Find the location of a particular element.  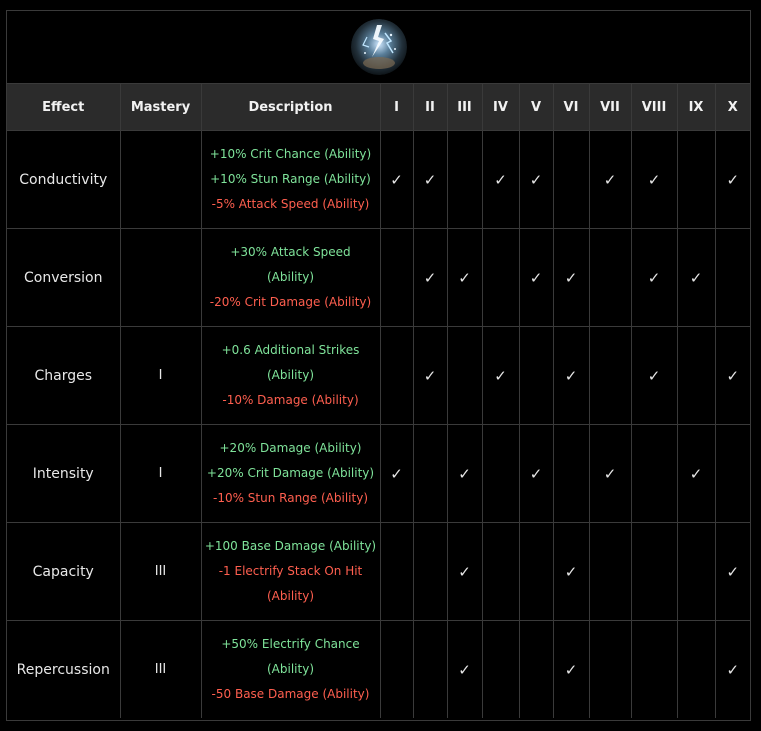

bonus-line: +30% Attack Speed is located at coordinates (290, 252).